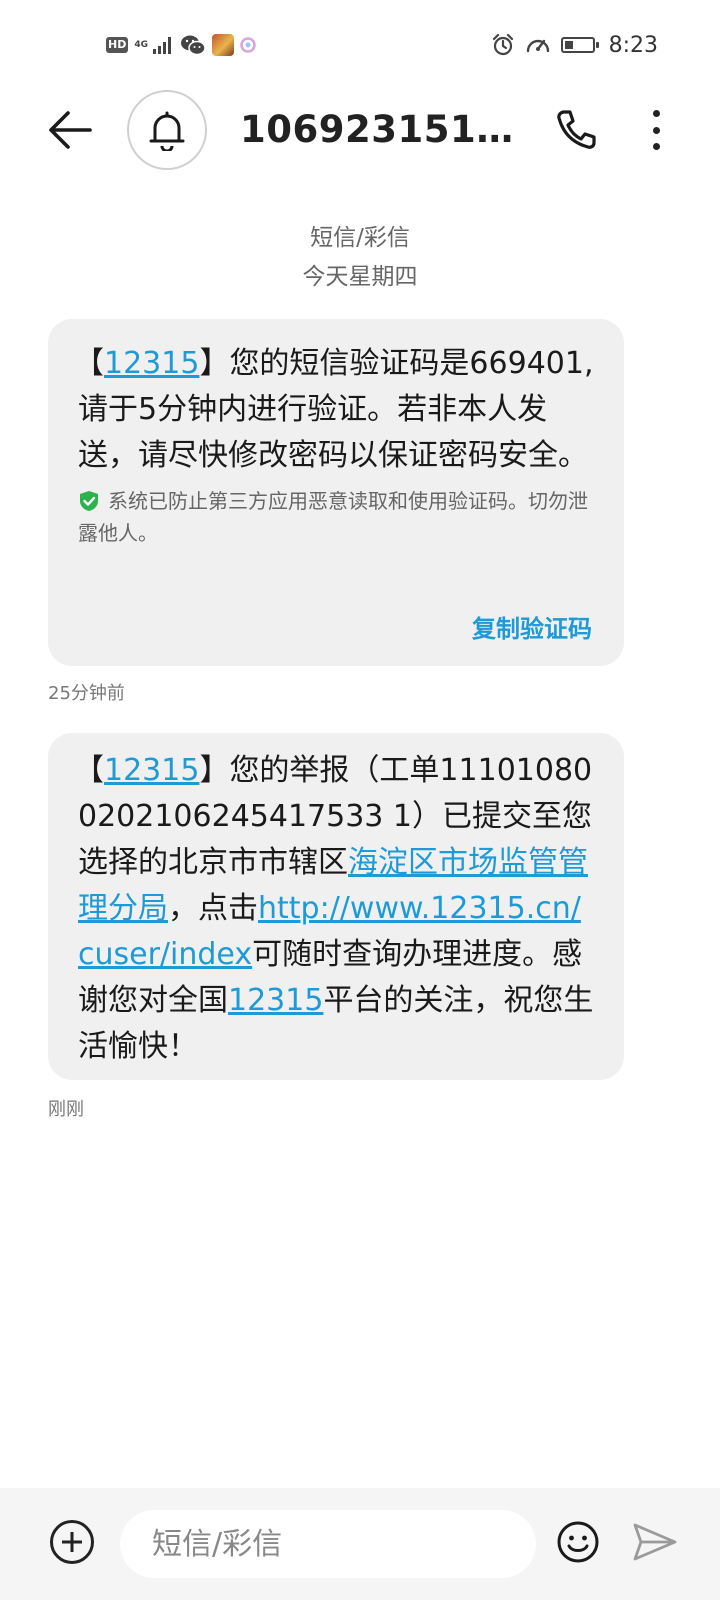 This screenshot has width=720, height=1600. What do you see at coordinates (360, 238) in the screenshot?
I see `thread-type-label: 短信/彩信` at bounding box center [360, 238].